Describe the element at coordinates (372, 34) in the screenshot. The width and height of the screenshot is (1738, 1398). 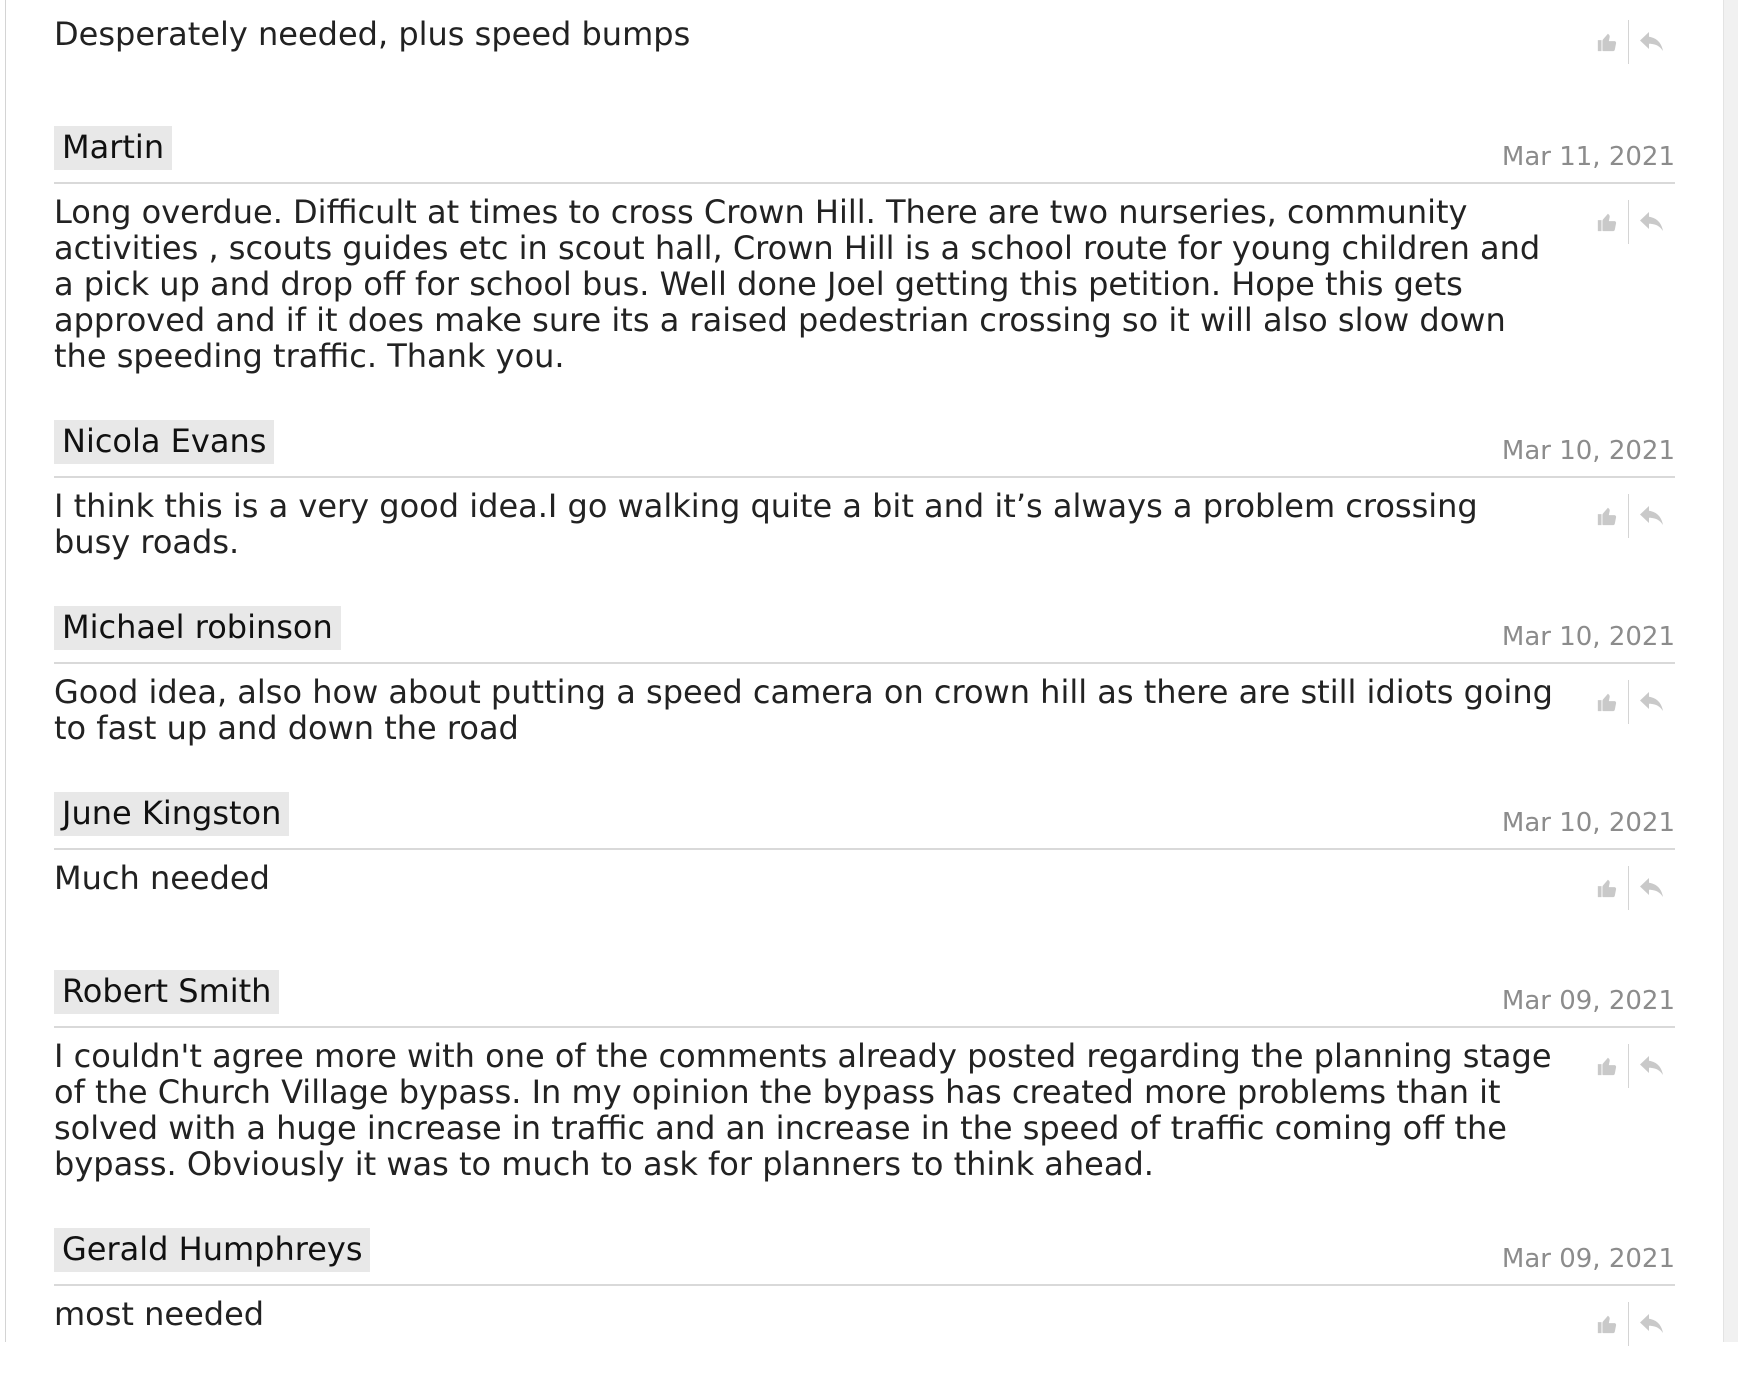
I see `comment-text: Desperately needed, plus speed bumps` at that location.